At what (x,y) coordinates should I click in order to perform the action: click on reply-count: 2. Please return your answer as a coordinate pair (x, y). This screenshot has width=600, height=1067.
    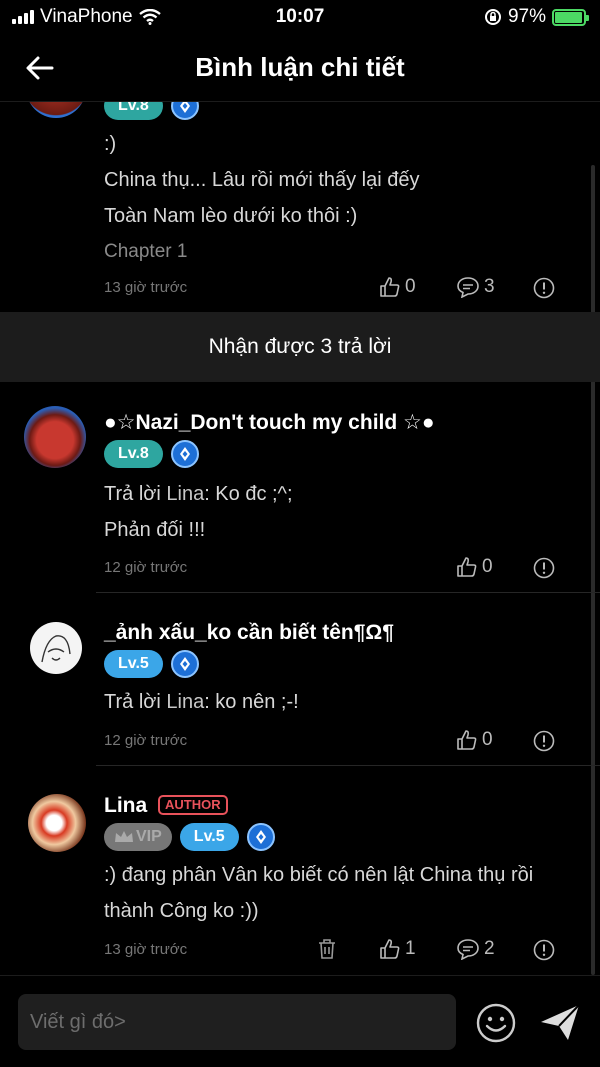
    Looking at the image, I should click on (489, 948).